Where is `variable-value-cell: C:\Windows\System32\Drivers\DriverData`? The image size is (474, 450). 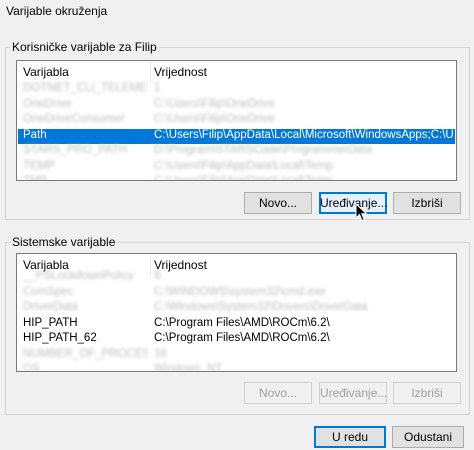
variable-value-cell: C:\Windows\System32\Drivers\DriverData is located at coordinates (261, 307).